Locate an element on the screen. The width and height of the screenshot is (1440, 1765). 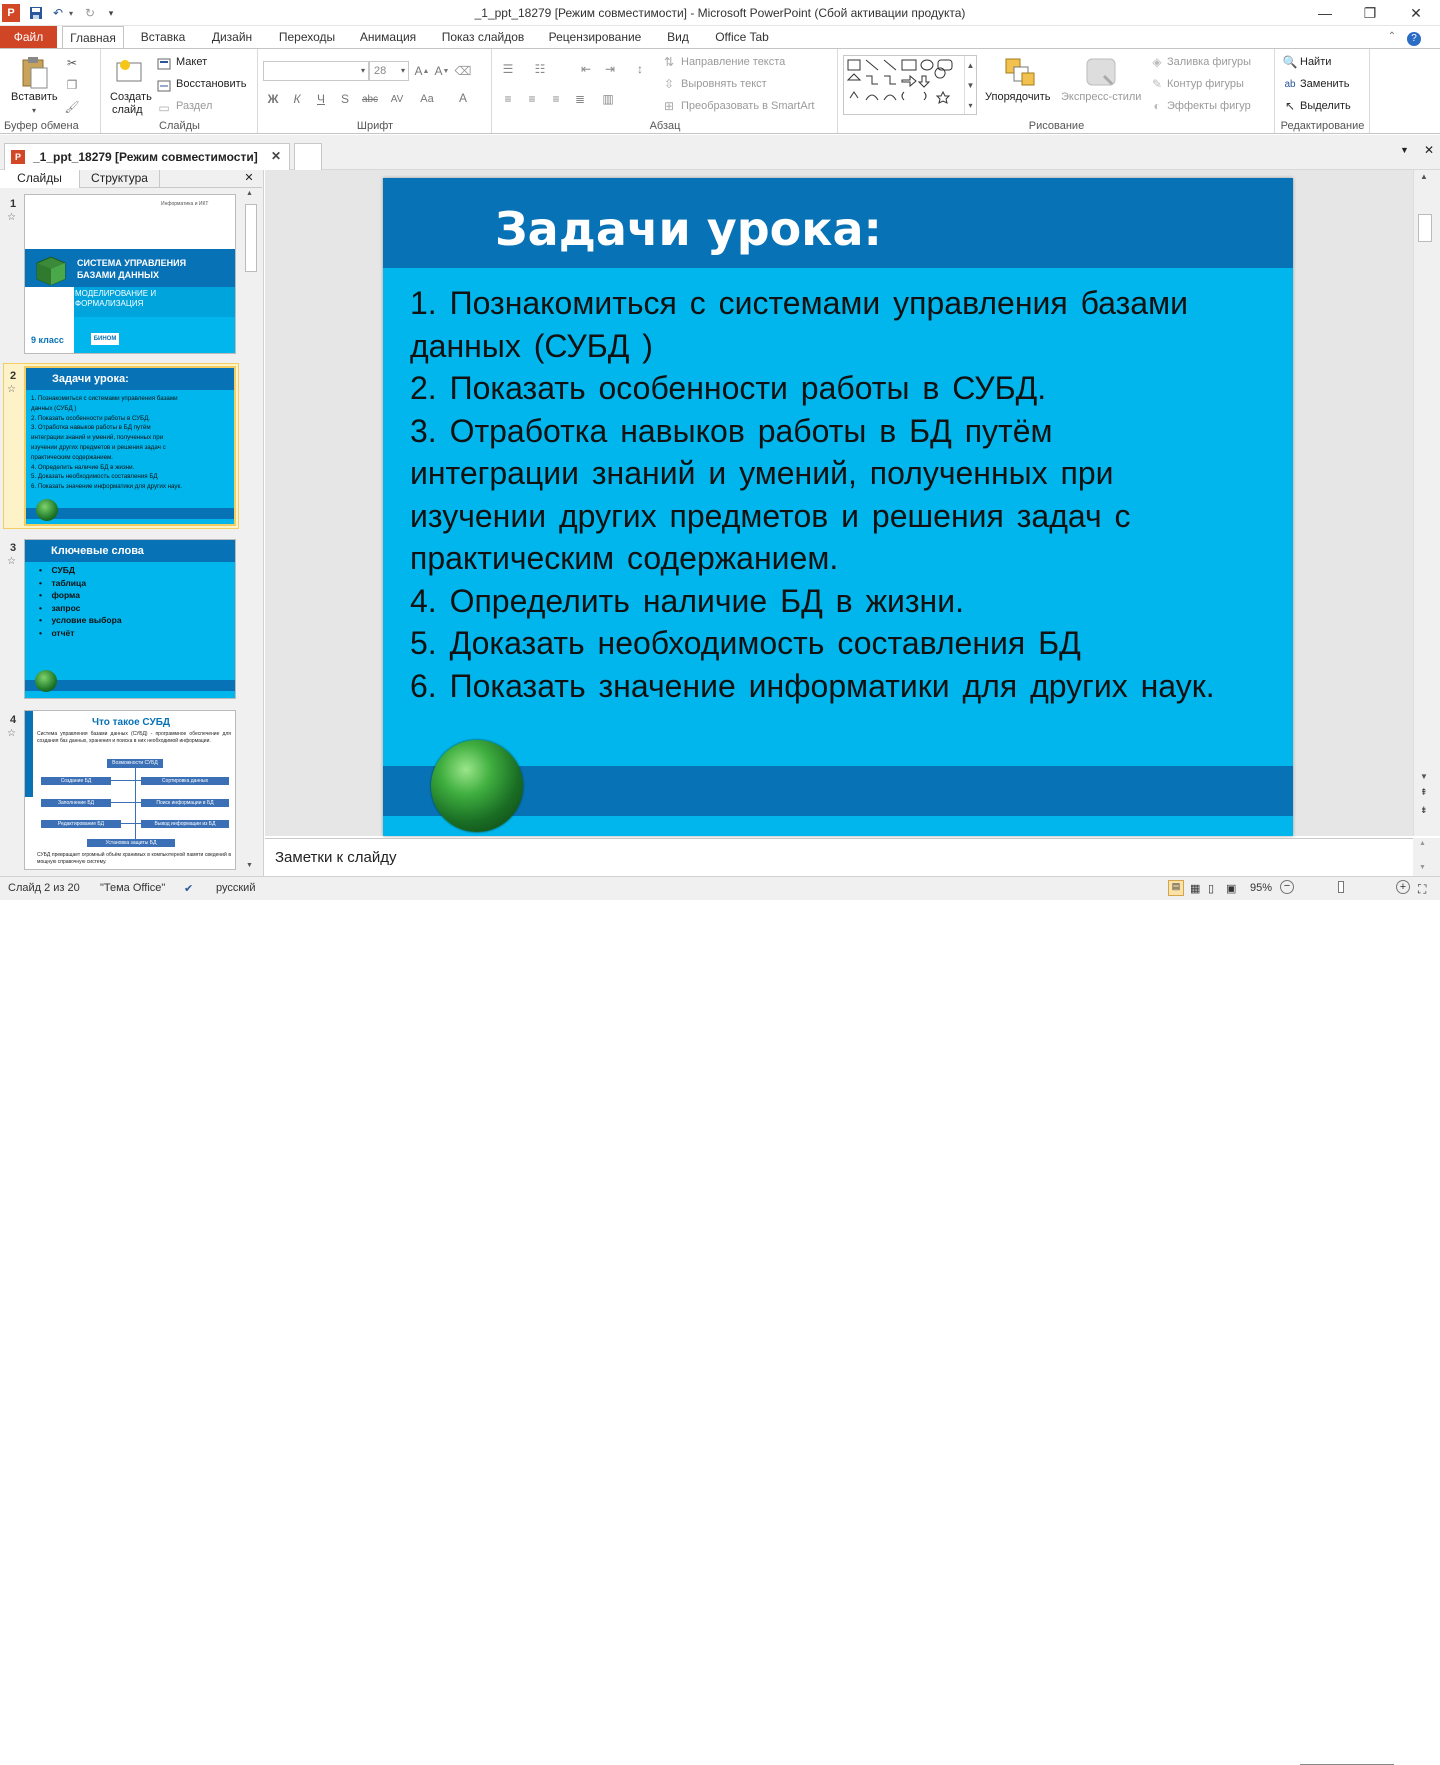
scroll-down-arrow-icon: ▼ is located at coordinates (1424, 776).